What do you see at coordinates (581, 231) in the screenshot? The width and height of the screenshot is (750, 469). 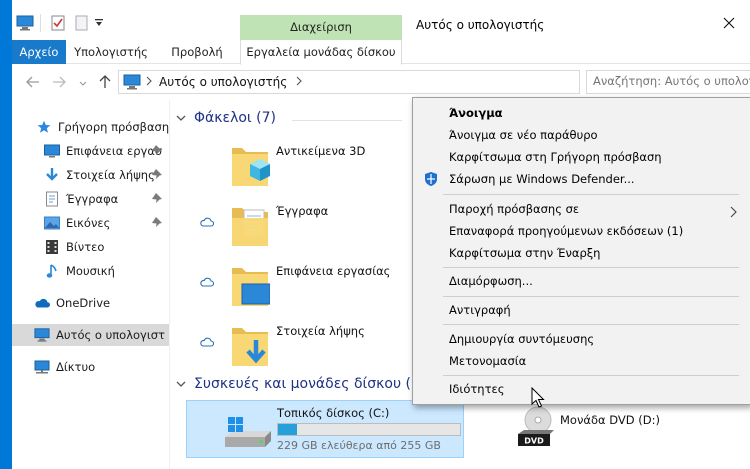 I see `menu-item-restore-versions: Επαναφορά προηγούμενων εκδόσεων (1)` at bounding box center [581, 231].